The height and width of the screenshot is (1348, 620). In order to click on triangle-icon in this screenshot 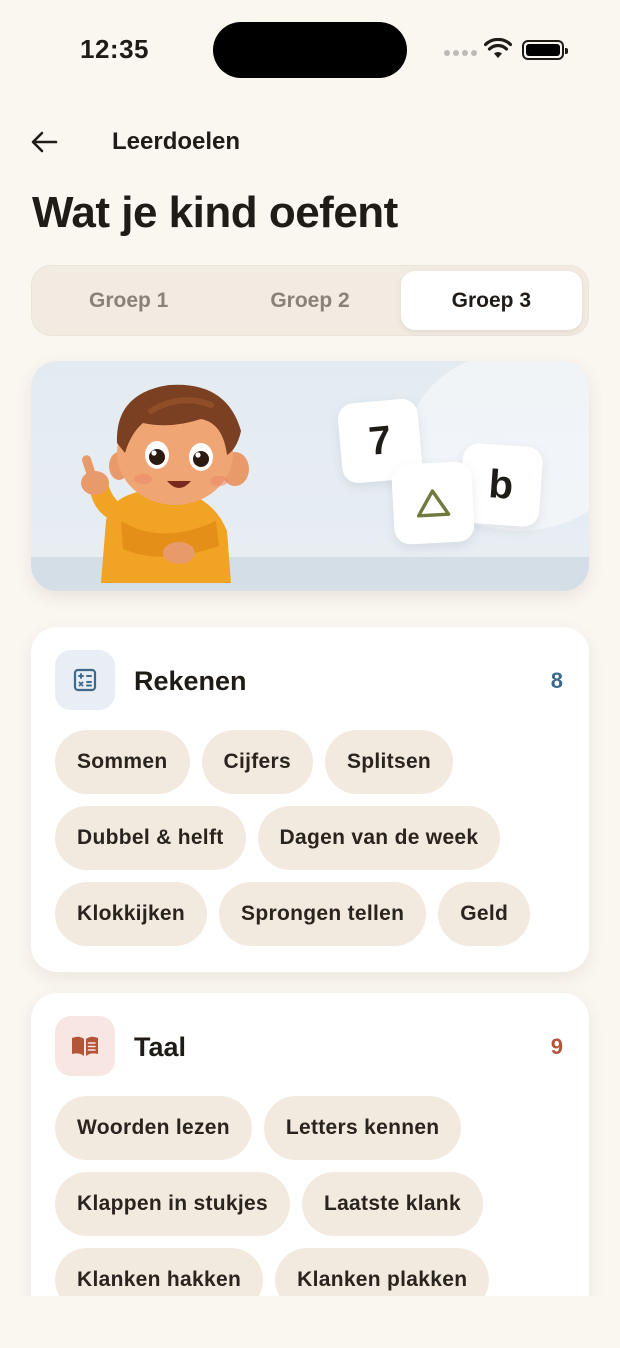, I will do `click(433, 503)`.